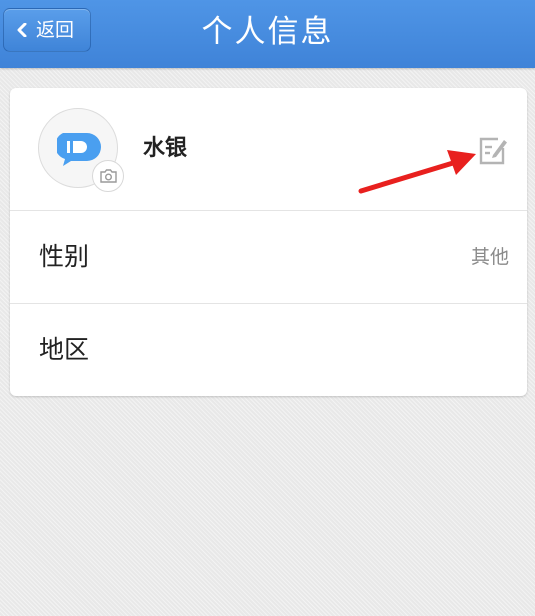 The height and width of the screenshot is (616, 535). Describe the element at coordinates (64, 349) in the screenshot. I see `region-label: 地区` at that location.